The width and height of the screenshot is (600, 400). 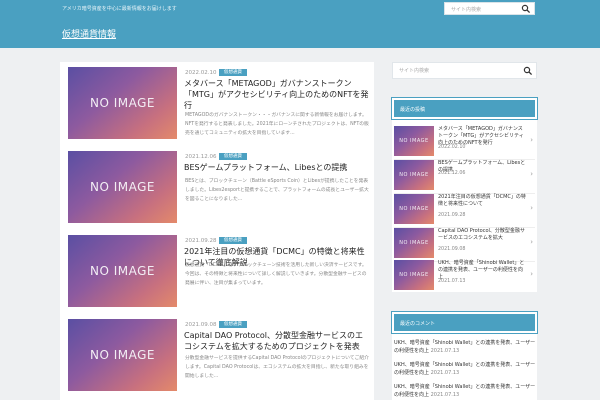 I want to click on widget-heading-label: 最近の投稿, so click(x=413, y=110).